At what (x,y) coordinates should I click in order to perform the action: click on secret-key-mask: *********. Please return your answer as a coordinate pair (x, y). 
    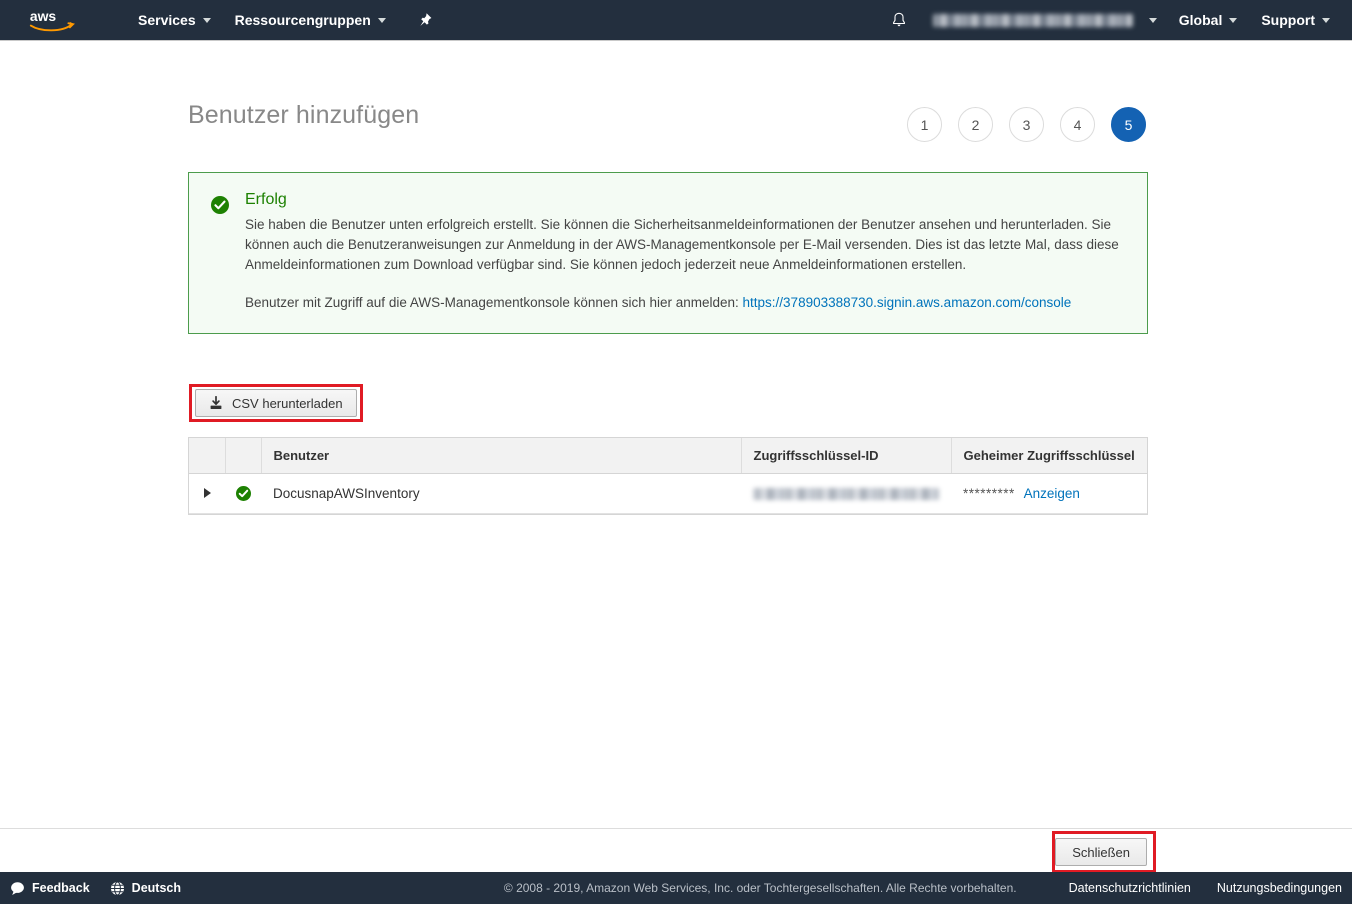
    Looking at the image, I should click on (989, 493).